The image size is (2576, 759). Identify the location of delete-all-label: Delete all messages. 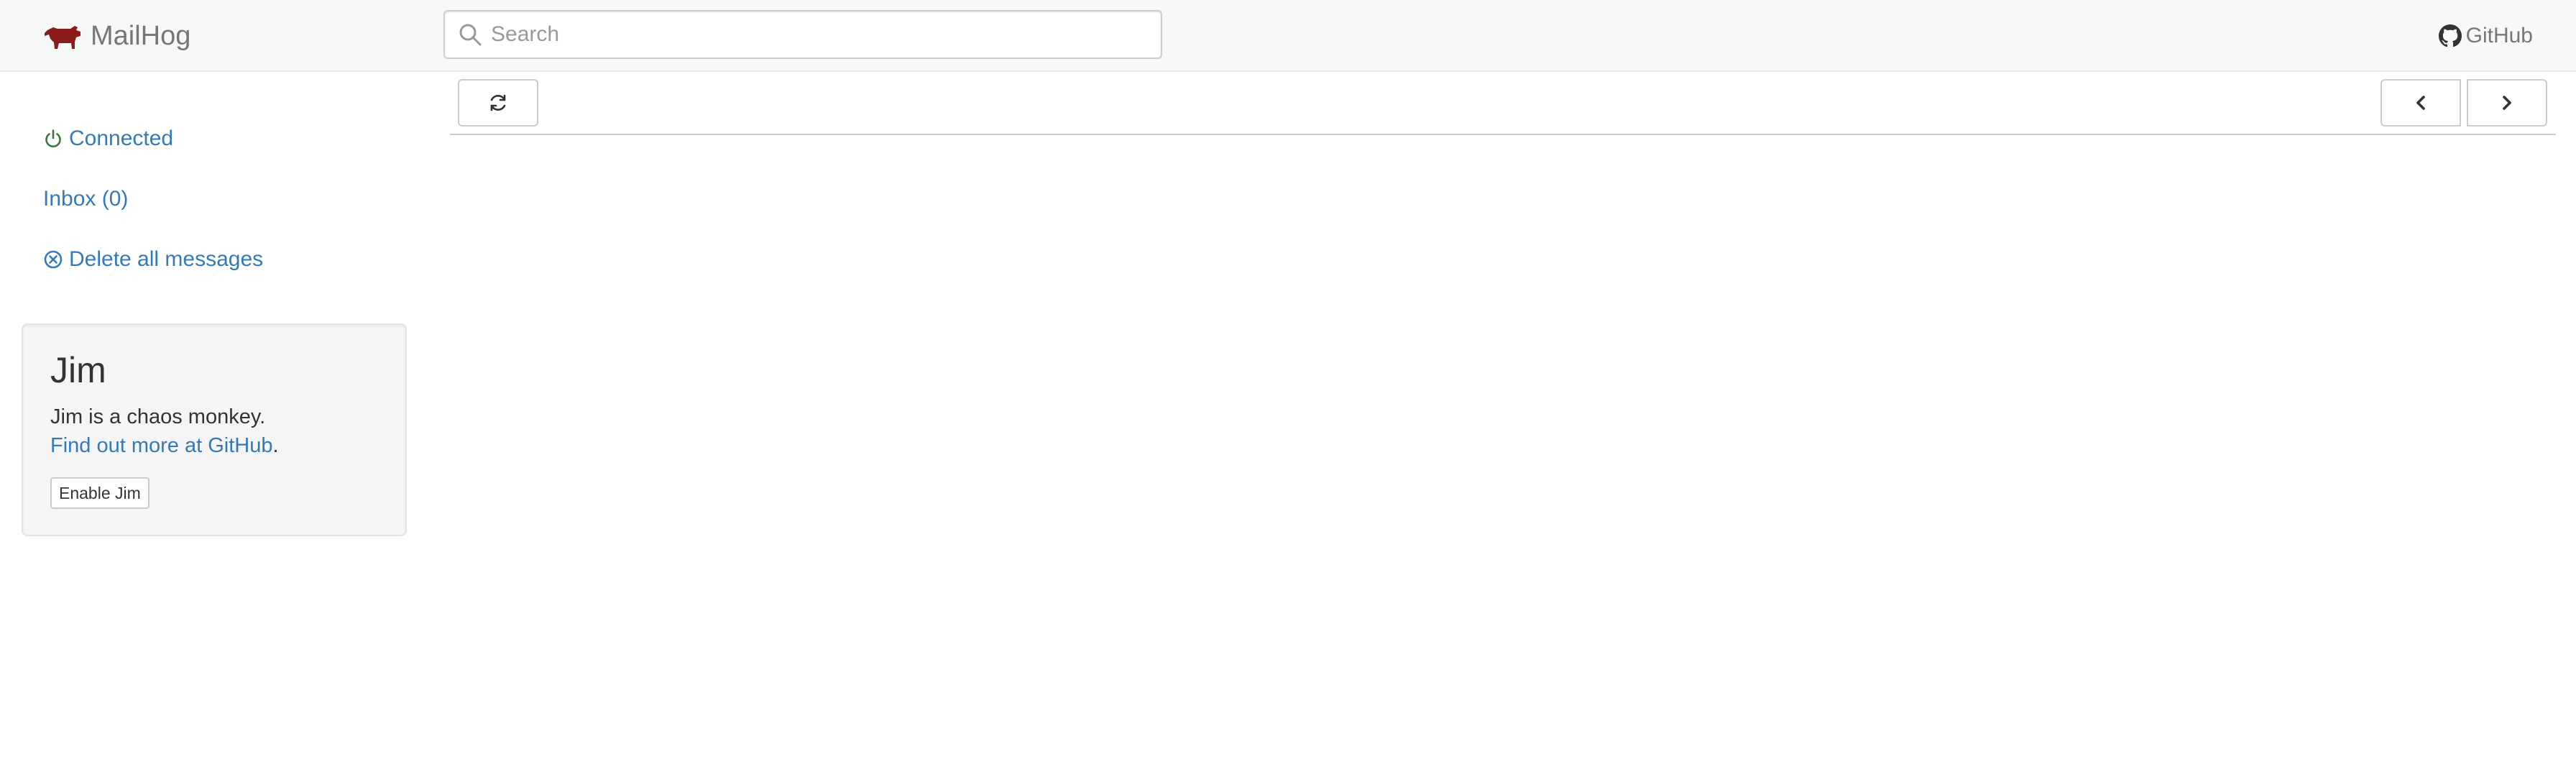
(166, 259).